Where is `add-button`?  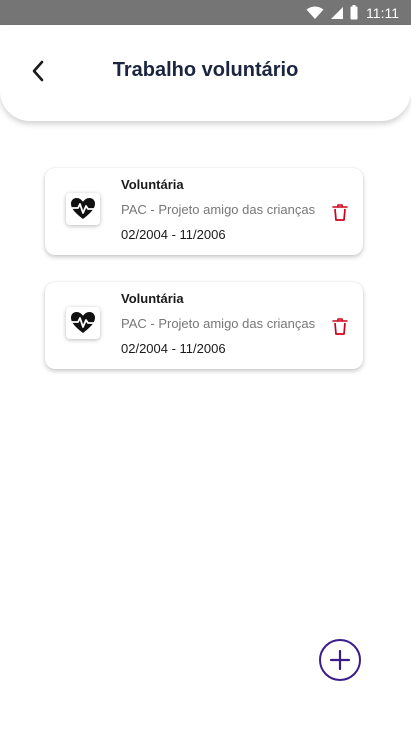
add-button is located at coordinates (340, 660).